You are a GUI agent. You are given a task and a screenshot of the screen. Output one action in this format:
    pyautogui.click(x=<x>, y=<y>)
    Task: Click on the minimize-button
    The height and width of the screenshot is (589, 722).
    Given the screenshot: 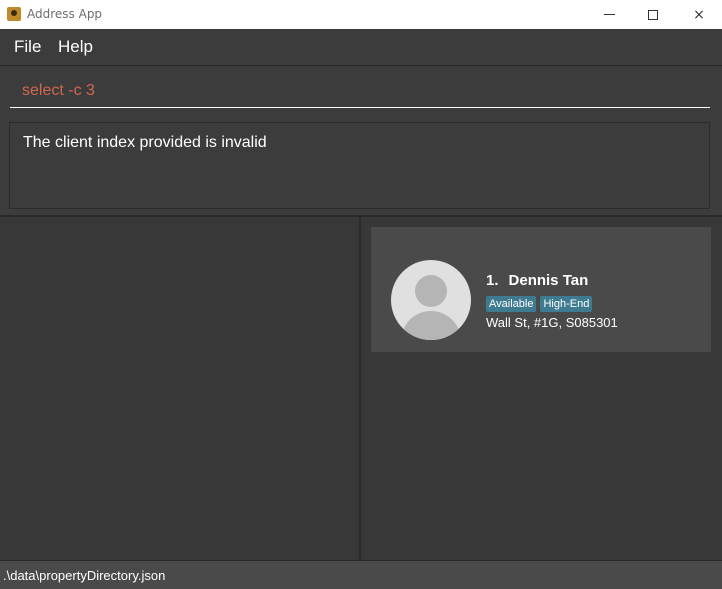 What is the action you would take?
    pyautogui.click(x=609, y=14)
    